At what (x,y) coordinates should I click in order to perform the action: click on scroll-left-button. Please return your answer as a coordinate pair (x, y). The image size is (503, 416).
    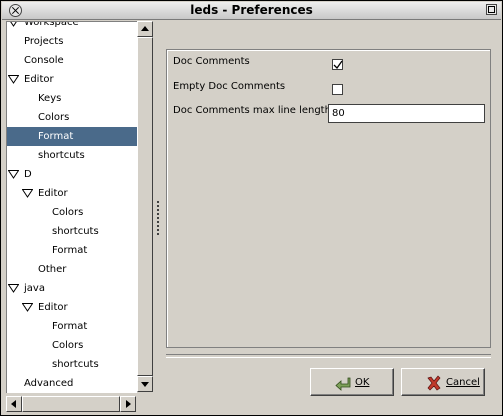
    Looking at the image, I should click on (14, 404).